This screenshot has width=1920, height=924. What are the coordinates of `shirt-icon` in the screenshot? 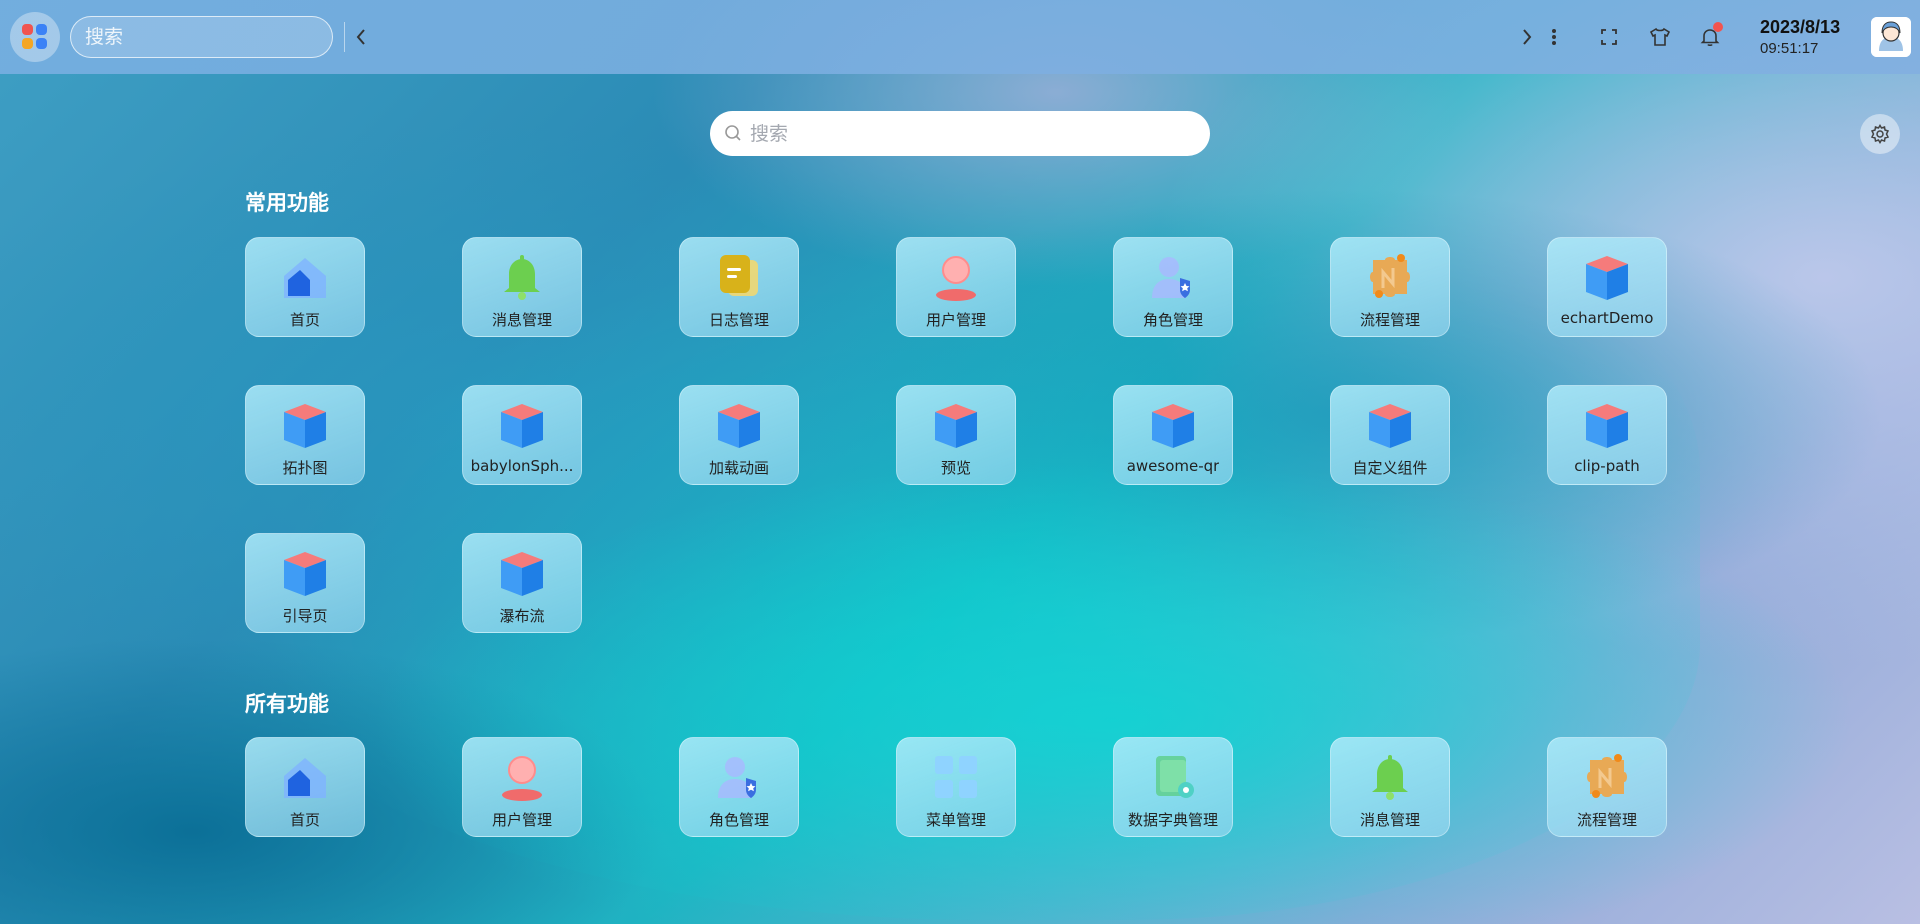 It's located at (1660, 36).